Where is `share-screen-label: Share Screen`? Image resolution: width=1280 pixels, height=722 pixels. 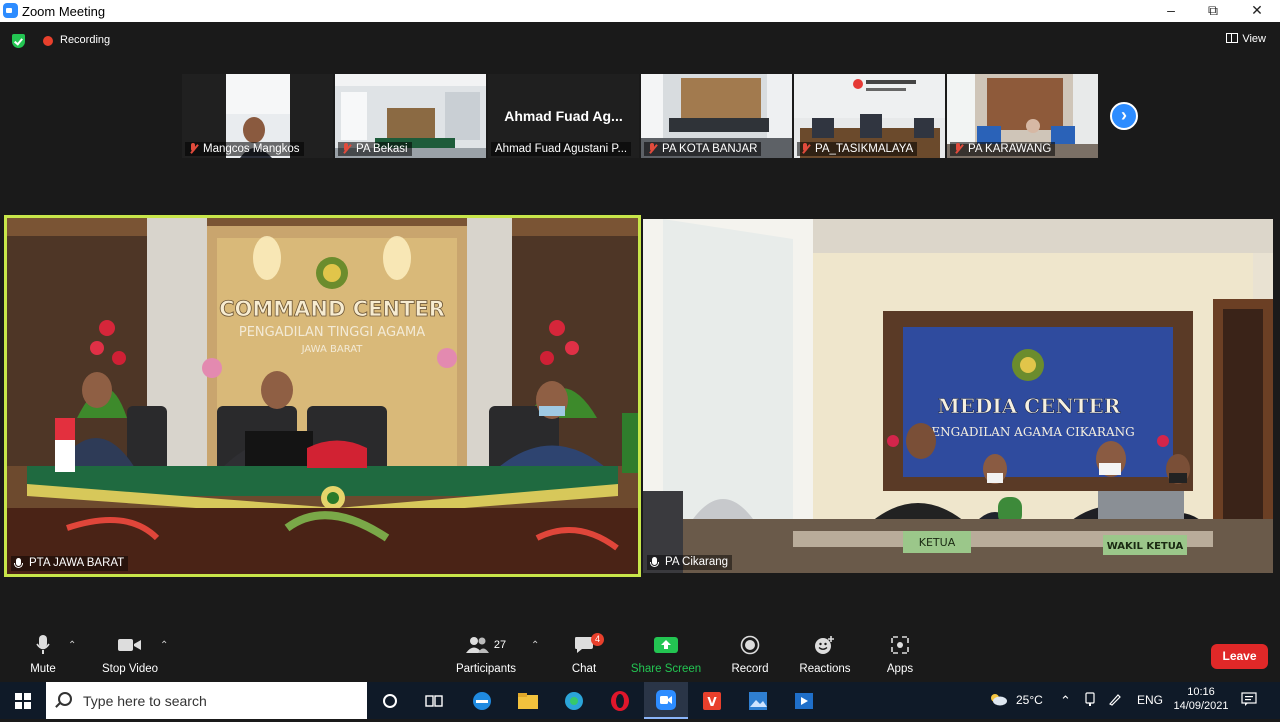
share-screen-label: Share Screen is located at coordinates (666, 669).